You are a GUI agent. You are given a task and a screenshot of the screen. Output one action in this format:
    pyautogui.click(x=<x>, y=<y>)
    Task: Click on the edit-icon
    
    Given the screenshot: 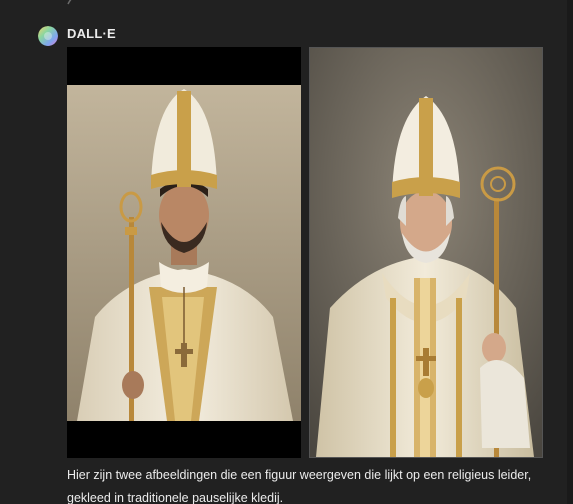 What is the action you would take?
    pyautogui.click(x=73, y=3)
    